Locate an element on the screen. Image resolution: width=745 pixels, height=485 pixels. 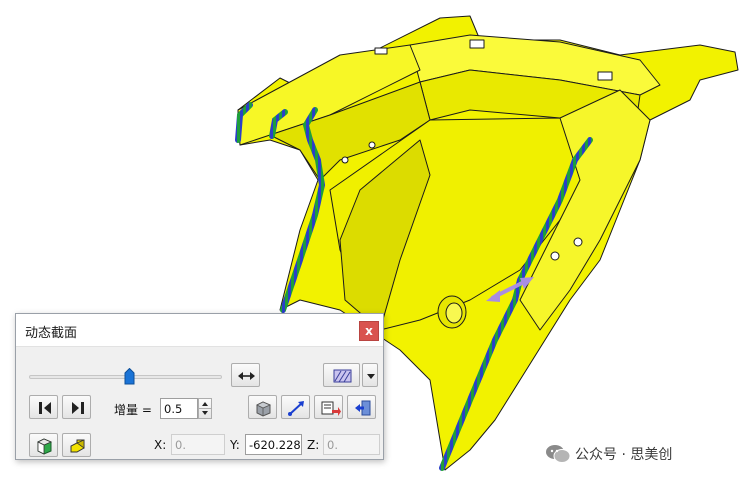
section-solid-icon is located at coordinates (77, 446).